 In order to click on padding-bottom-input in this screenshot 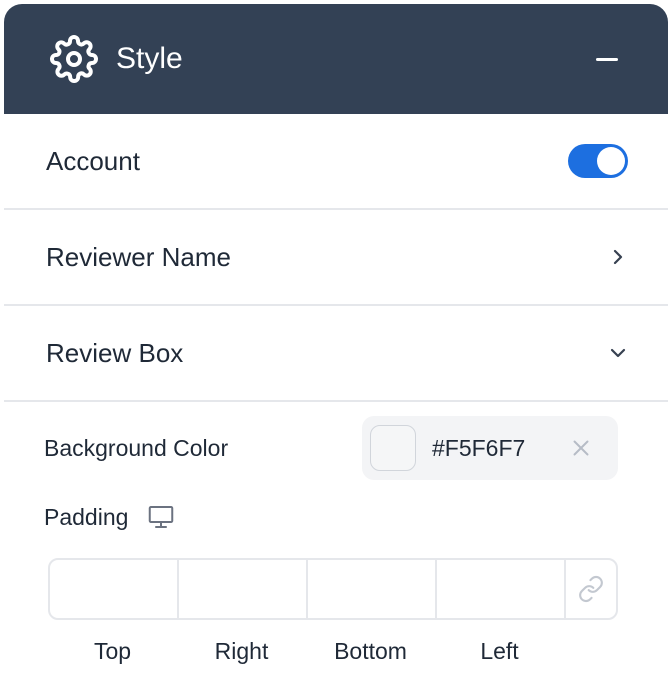, I will do `click(372, 589)`.